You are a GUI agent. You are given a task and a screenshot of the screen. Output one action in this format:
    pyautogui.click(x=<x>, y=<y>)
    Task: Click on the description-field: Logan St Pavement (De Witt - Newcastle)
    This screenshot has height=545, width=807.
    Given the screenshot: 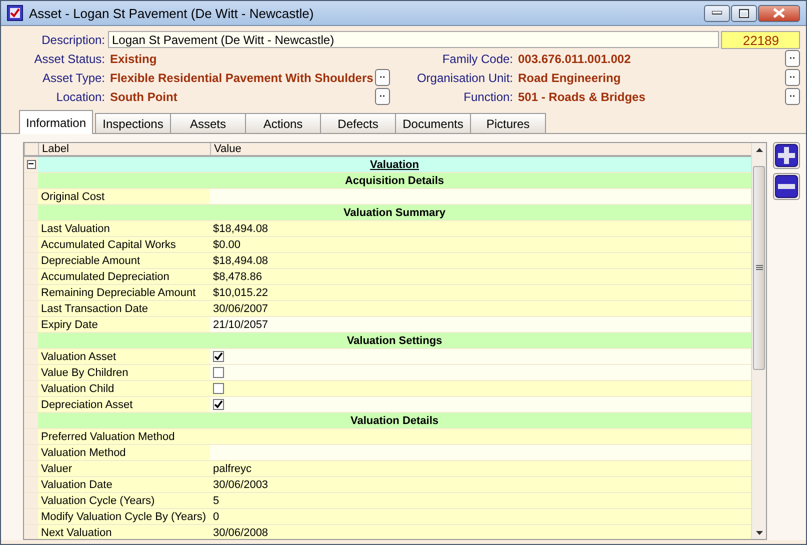 What is the action you would take?
    pyautogui.click(x=413, y=39)
    